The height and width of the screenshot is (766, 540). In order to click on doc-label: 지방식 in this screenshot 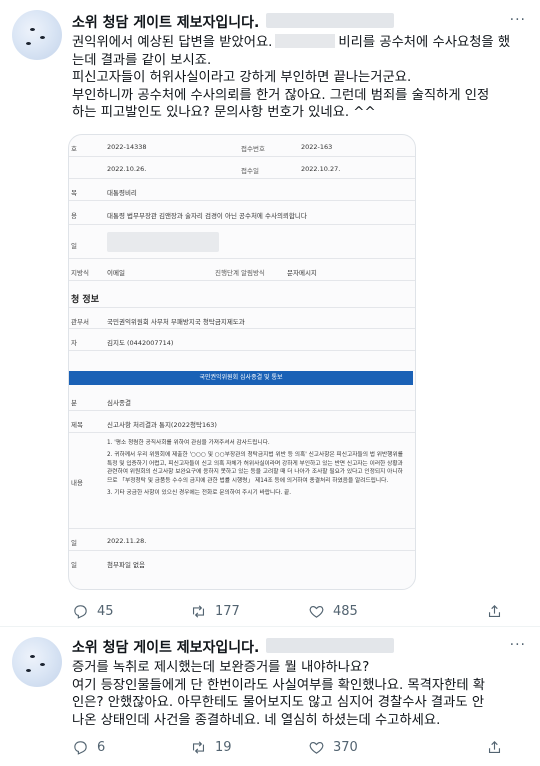, I will do `click(80, 273)`.